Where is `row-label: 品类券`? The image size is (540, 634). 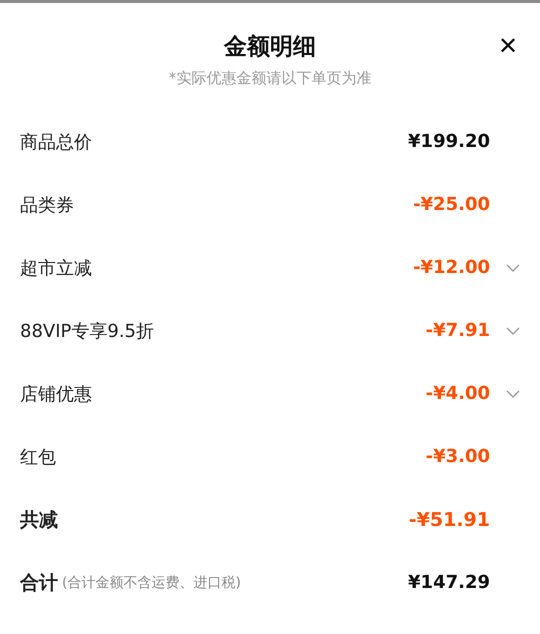
row-label: 品类券 is located at coordinates (47, 205).